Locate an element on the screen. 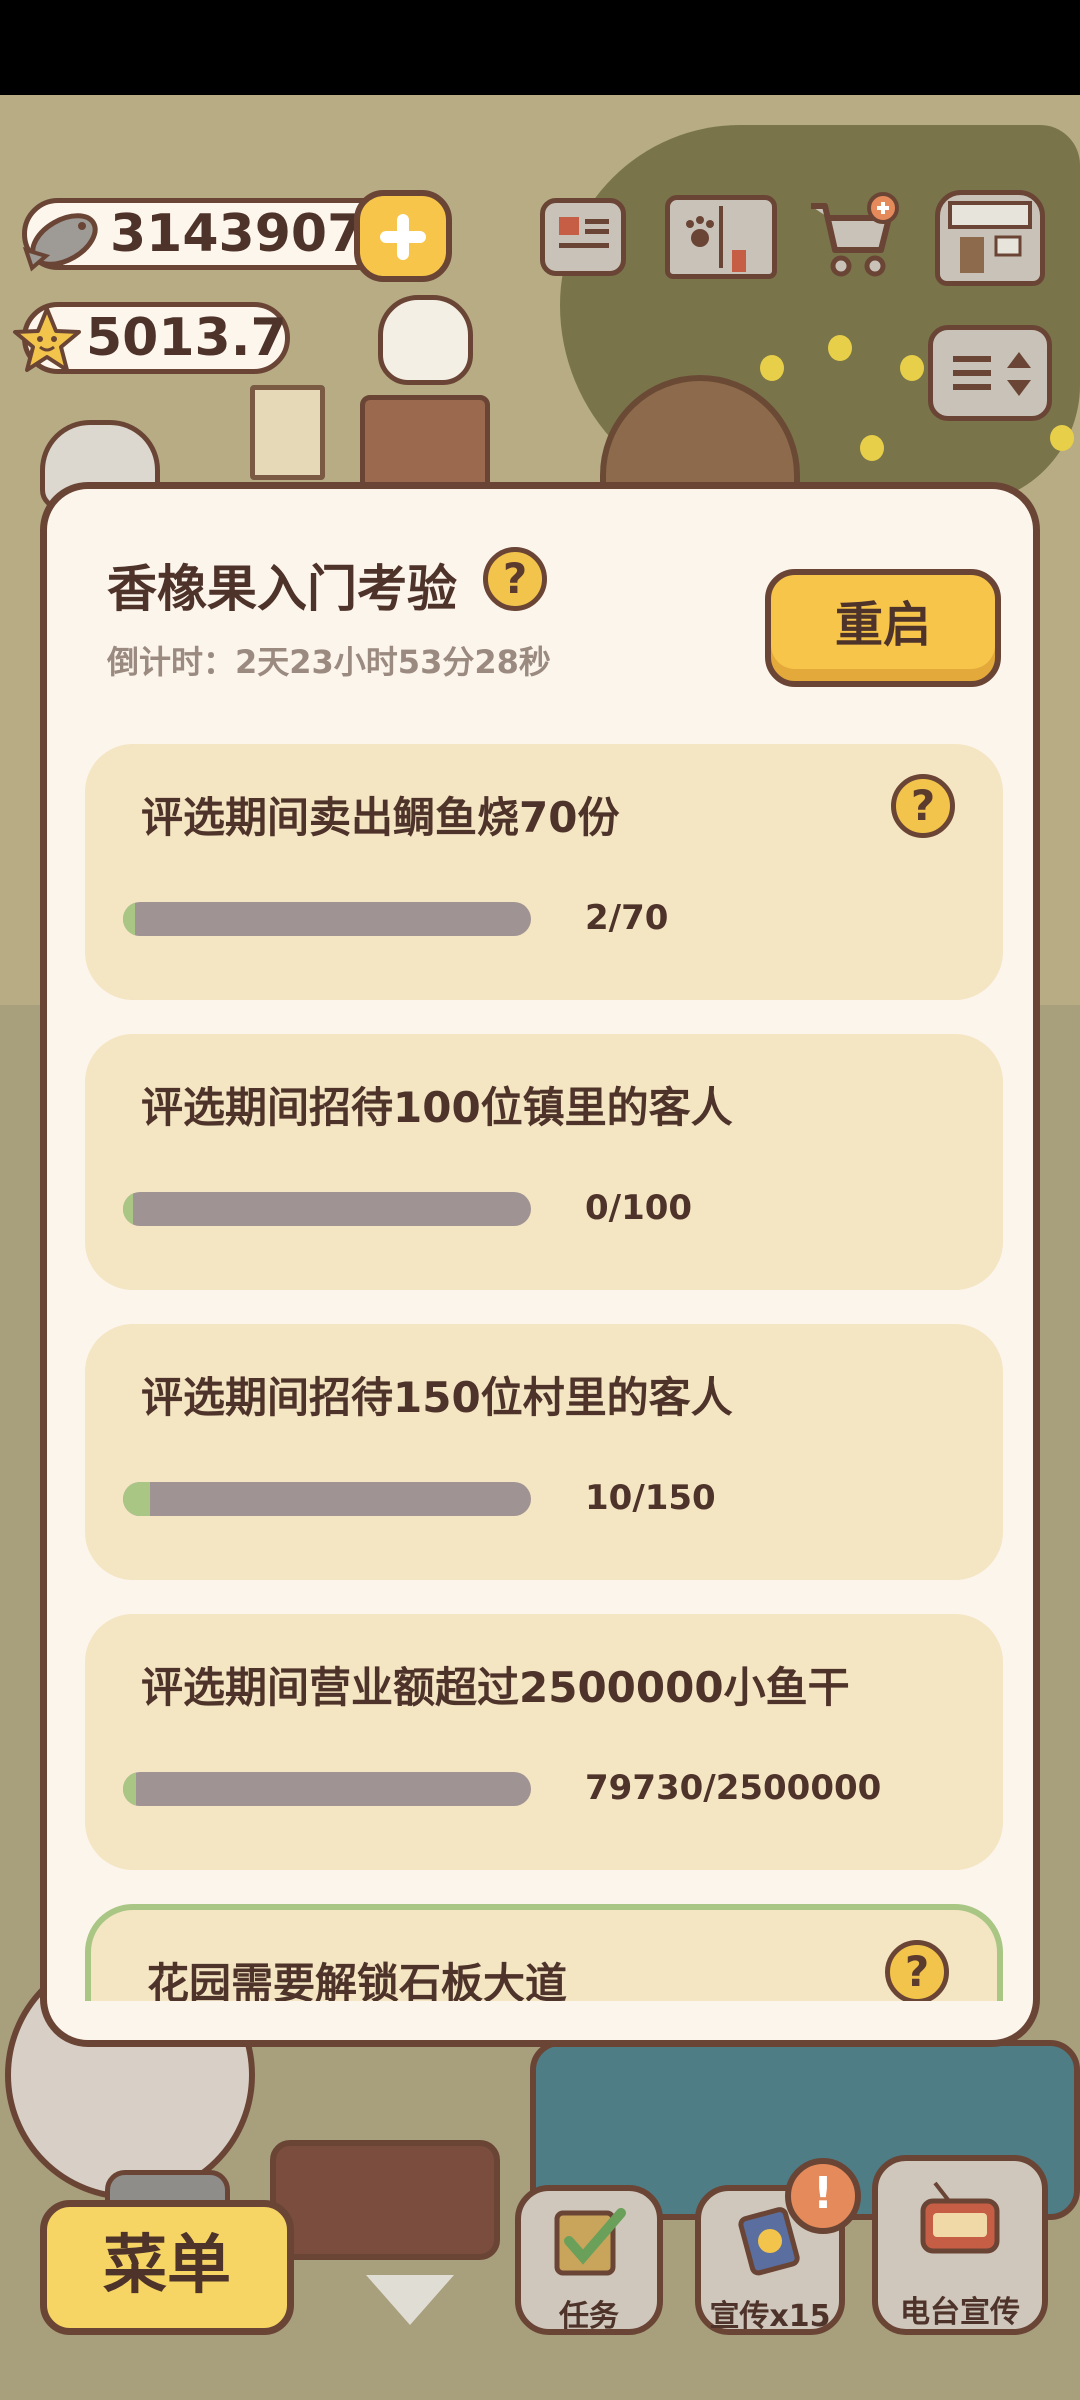 Image resolution: width=1080 pixels, height=2400 pixels. radio-icon is located at coordinates (960, 2217).